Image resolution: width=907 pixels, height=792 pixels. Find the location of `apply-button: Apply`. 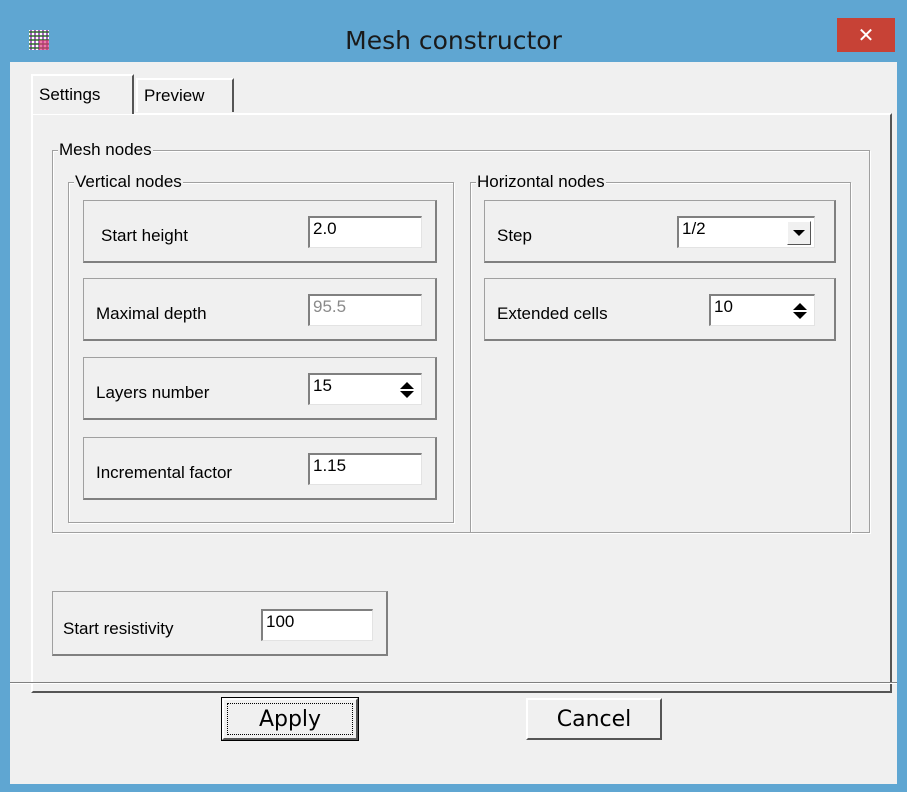

apply-button: Apply is located at coordinates (290, 719).